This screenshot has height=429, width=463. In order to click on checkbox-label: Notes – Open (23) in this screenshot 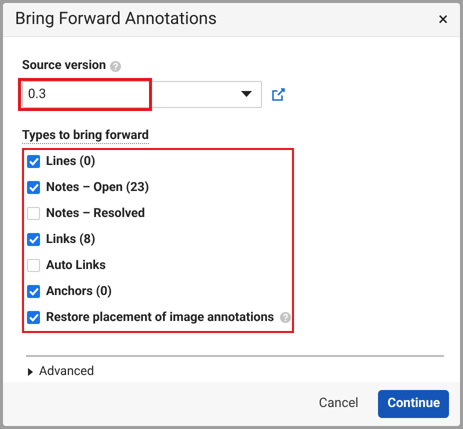, I will do `click(97, 187)`.